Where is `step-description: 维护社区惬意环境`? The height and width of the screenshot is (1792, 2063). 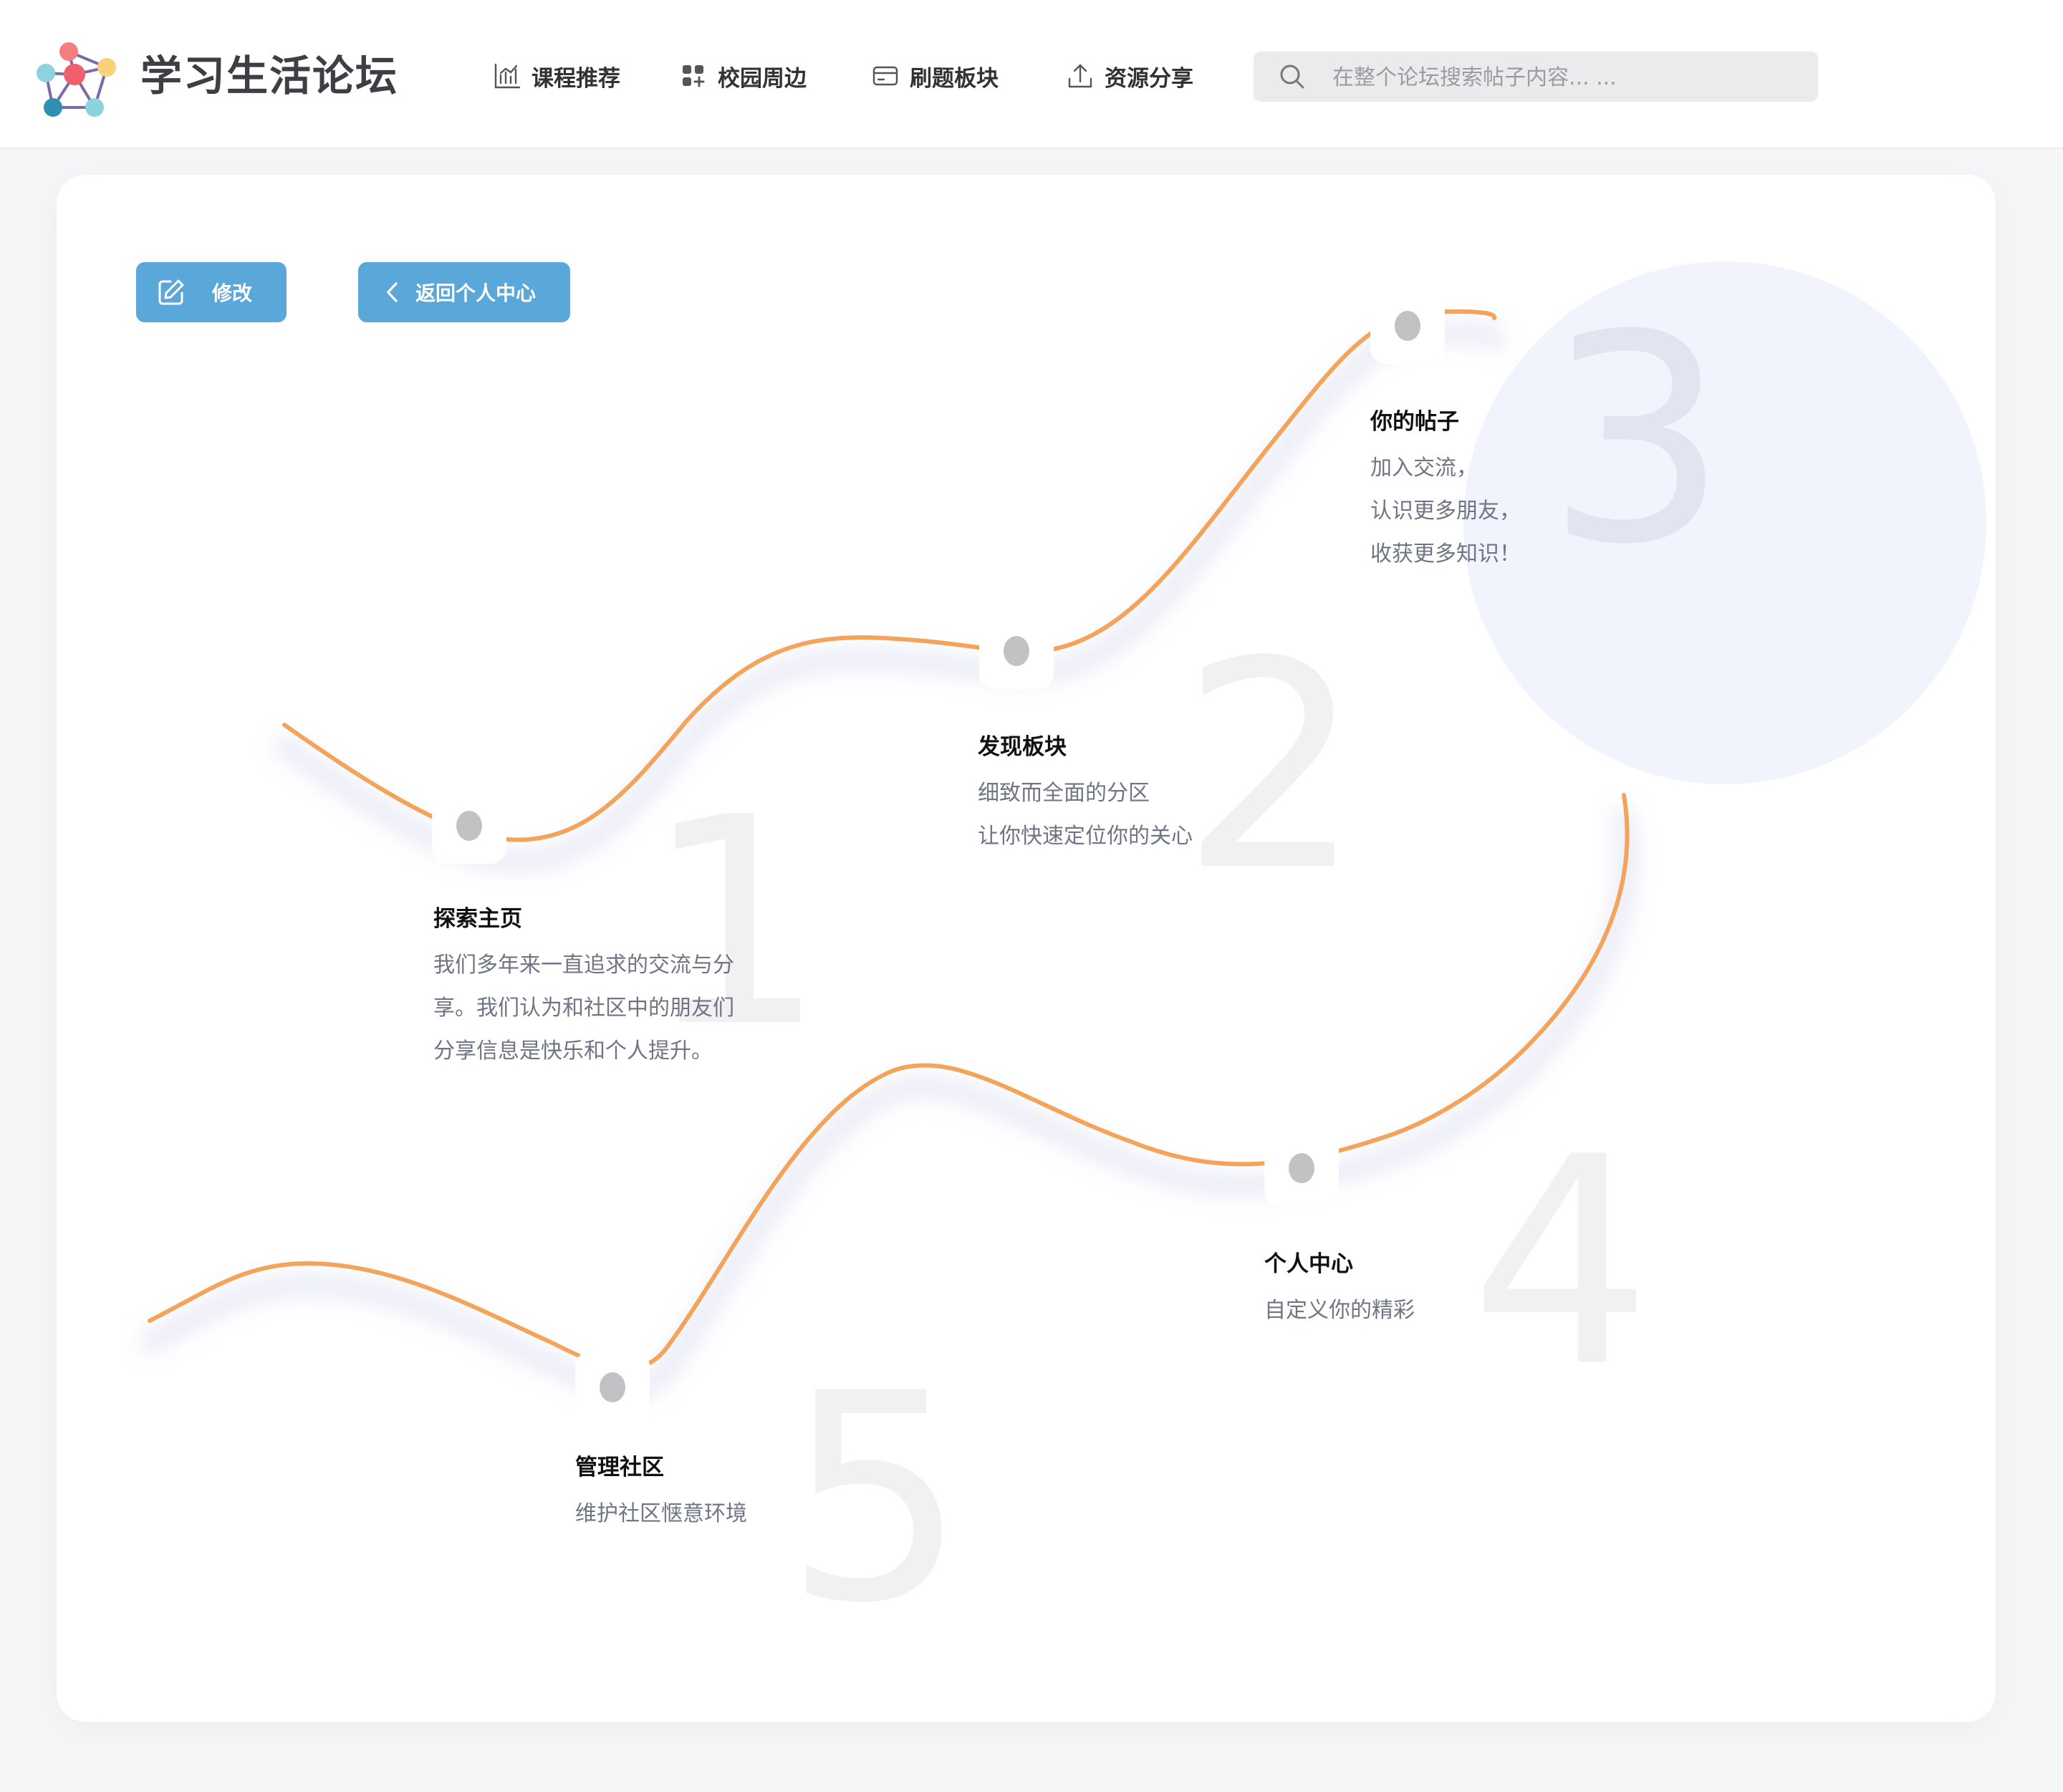 step-description: 维护社区惬意环境 is located at coordinates (661, 1513).